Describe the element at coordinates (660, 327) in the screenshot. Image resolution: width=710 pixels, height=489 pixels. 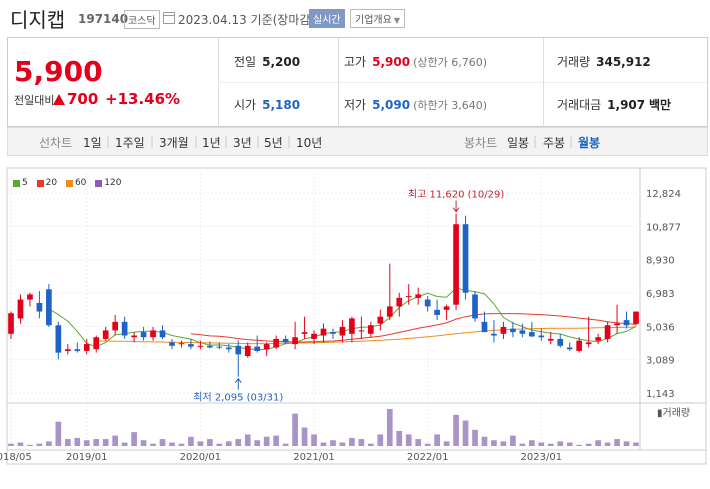
I see `y-tick-label: 5,036` at that location.